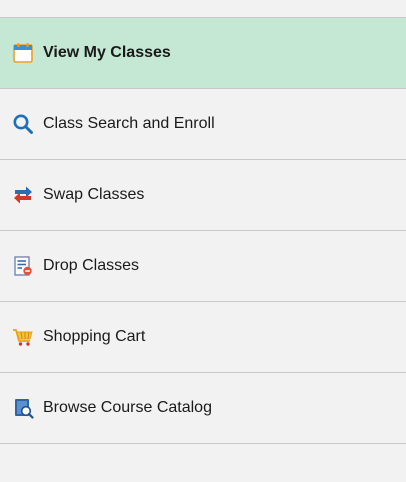 This screenshot has width=406, height=482. I want to click on catalog-book-icon, so click(23, 408).